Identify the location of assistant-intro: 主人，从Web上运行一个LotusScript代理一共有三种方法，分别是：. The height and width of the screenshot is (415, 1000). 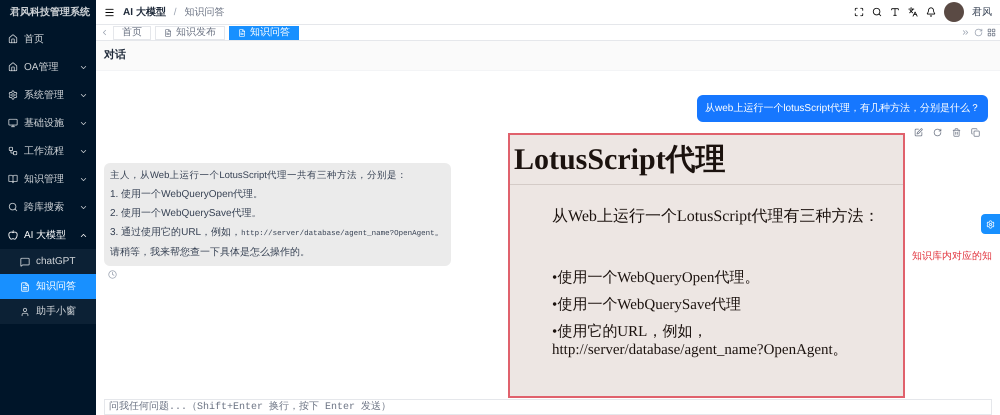
(259, 176).